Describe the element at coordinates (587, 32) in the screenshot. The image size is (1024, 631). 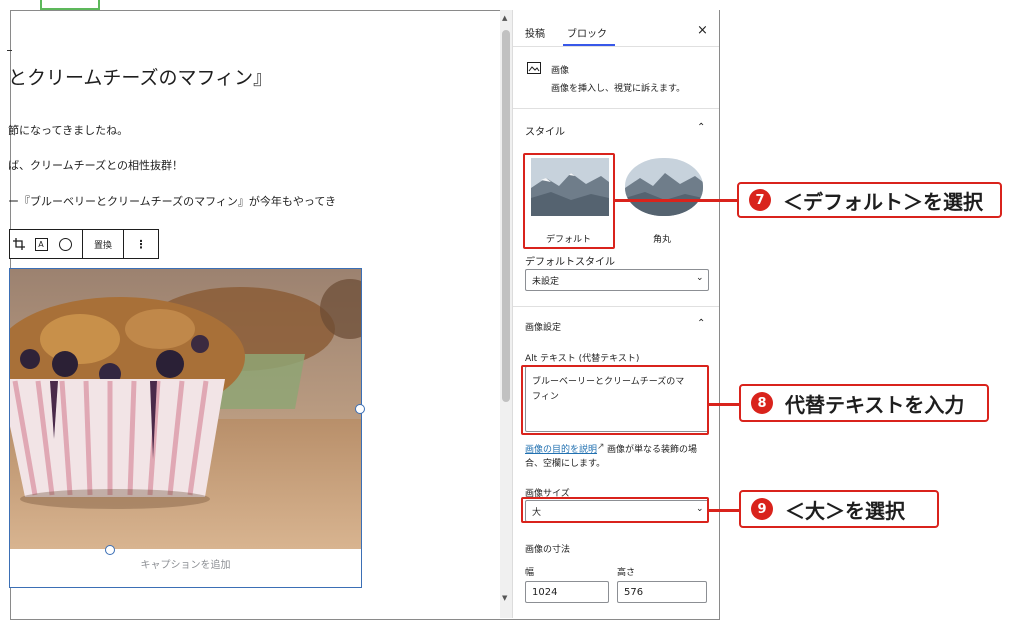
I see `tab-block: ブロック` at that location.